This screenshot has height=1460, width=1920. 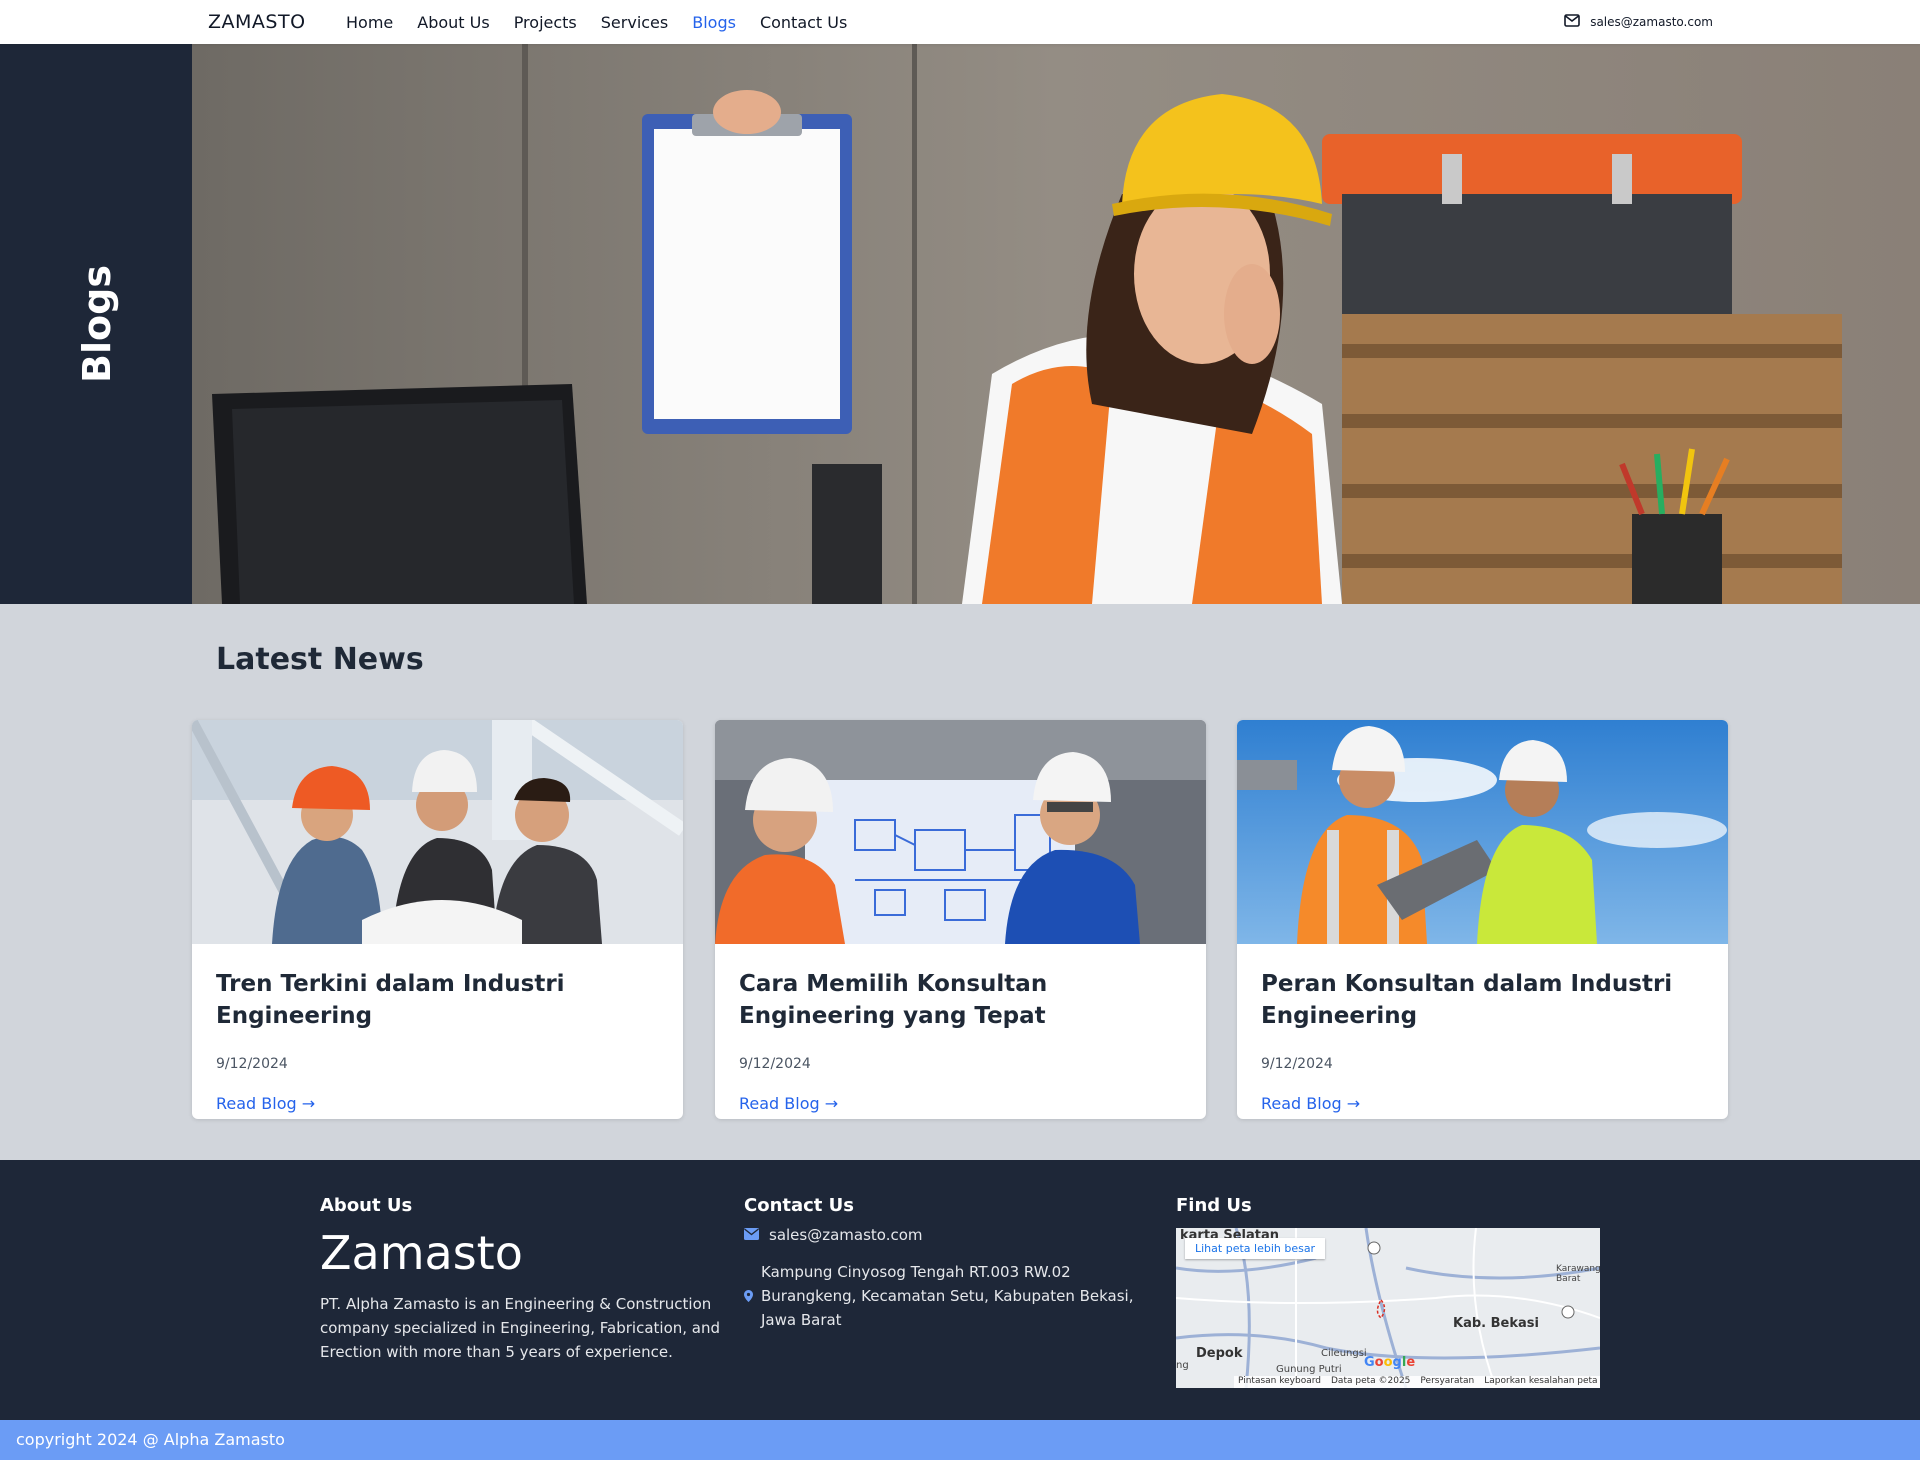 I want to click on map-pin-icon, so click(x=748, y=1296).